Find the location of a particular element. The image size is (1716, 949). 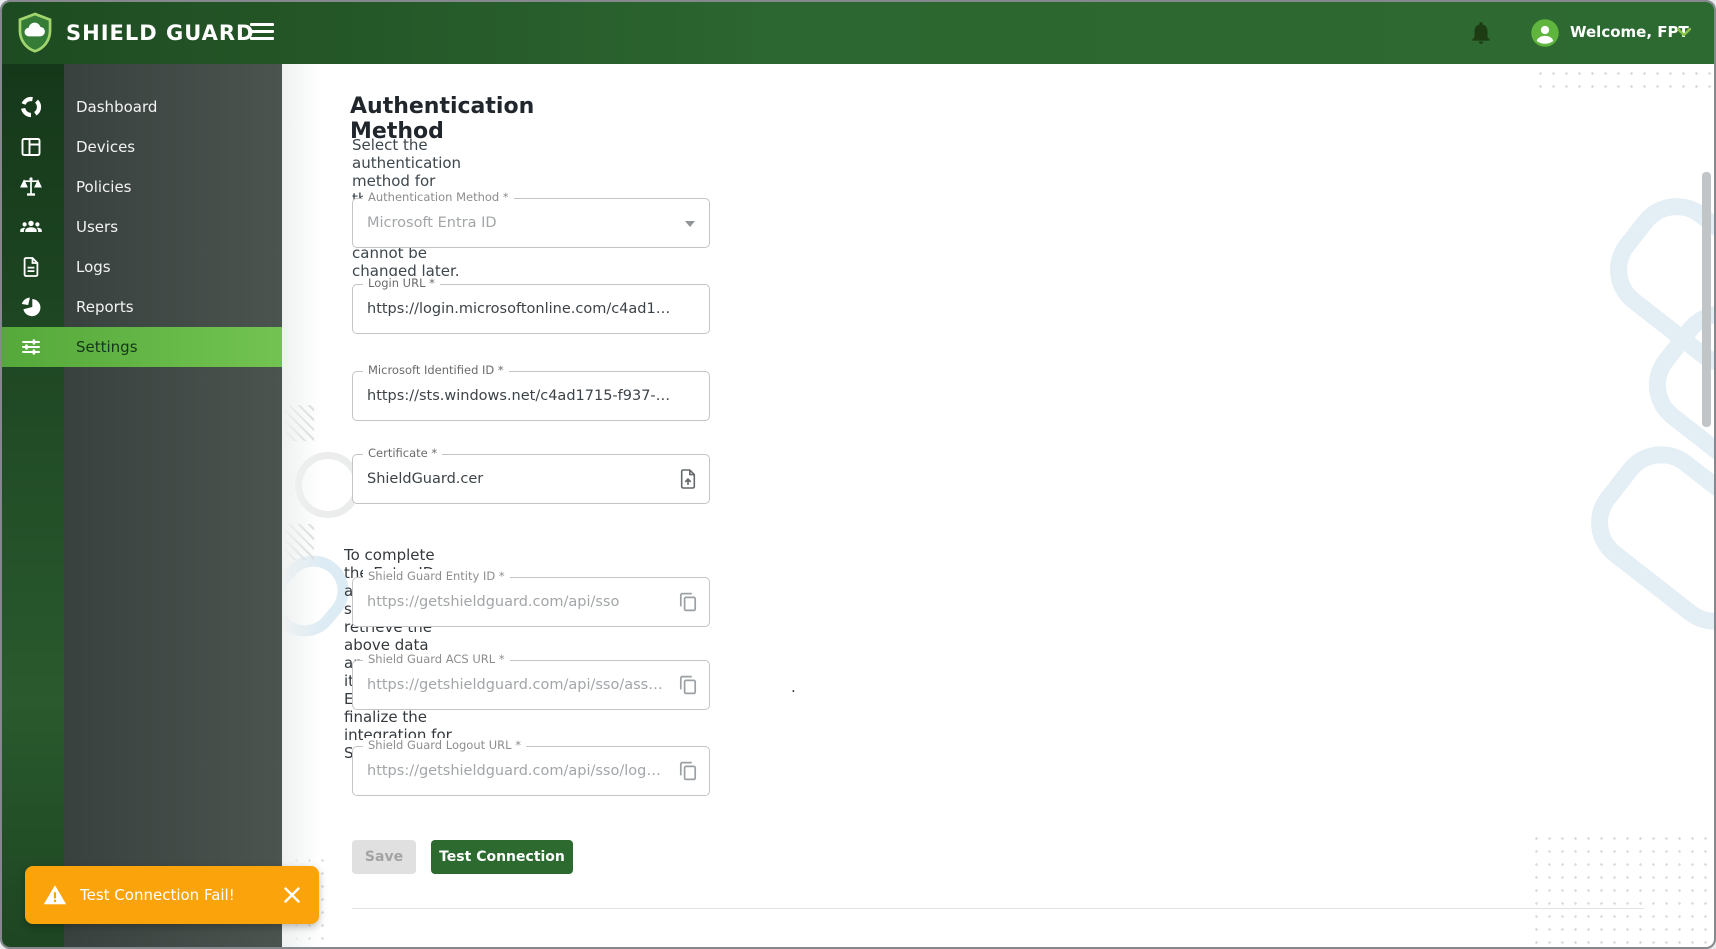

sidebar-item-devices: Devices is located at coordinates (142, 147).